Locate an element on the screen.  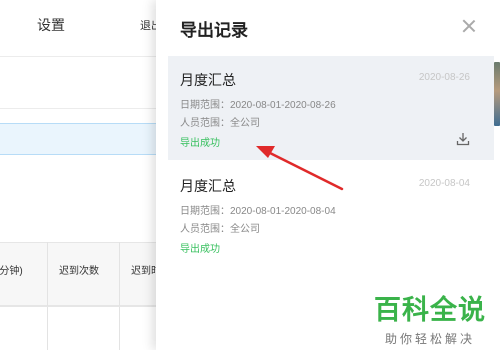
nav-logout: 退出 is located at coordinates (148, 25).